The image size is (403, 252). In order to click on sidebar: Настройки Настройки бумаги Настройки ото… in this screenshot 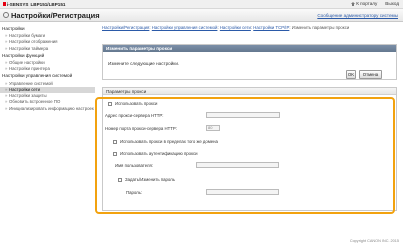, I will do `click(47, 68)`.